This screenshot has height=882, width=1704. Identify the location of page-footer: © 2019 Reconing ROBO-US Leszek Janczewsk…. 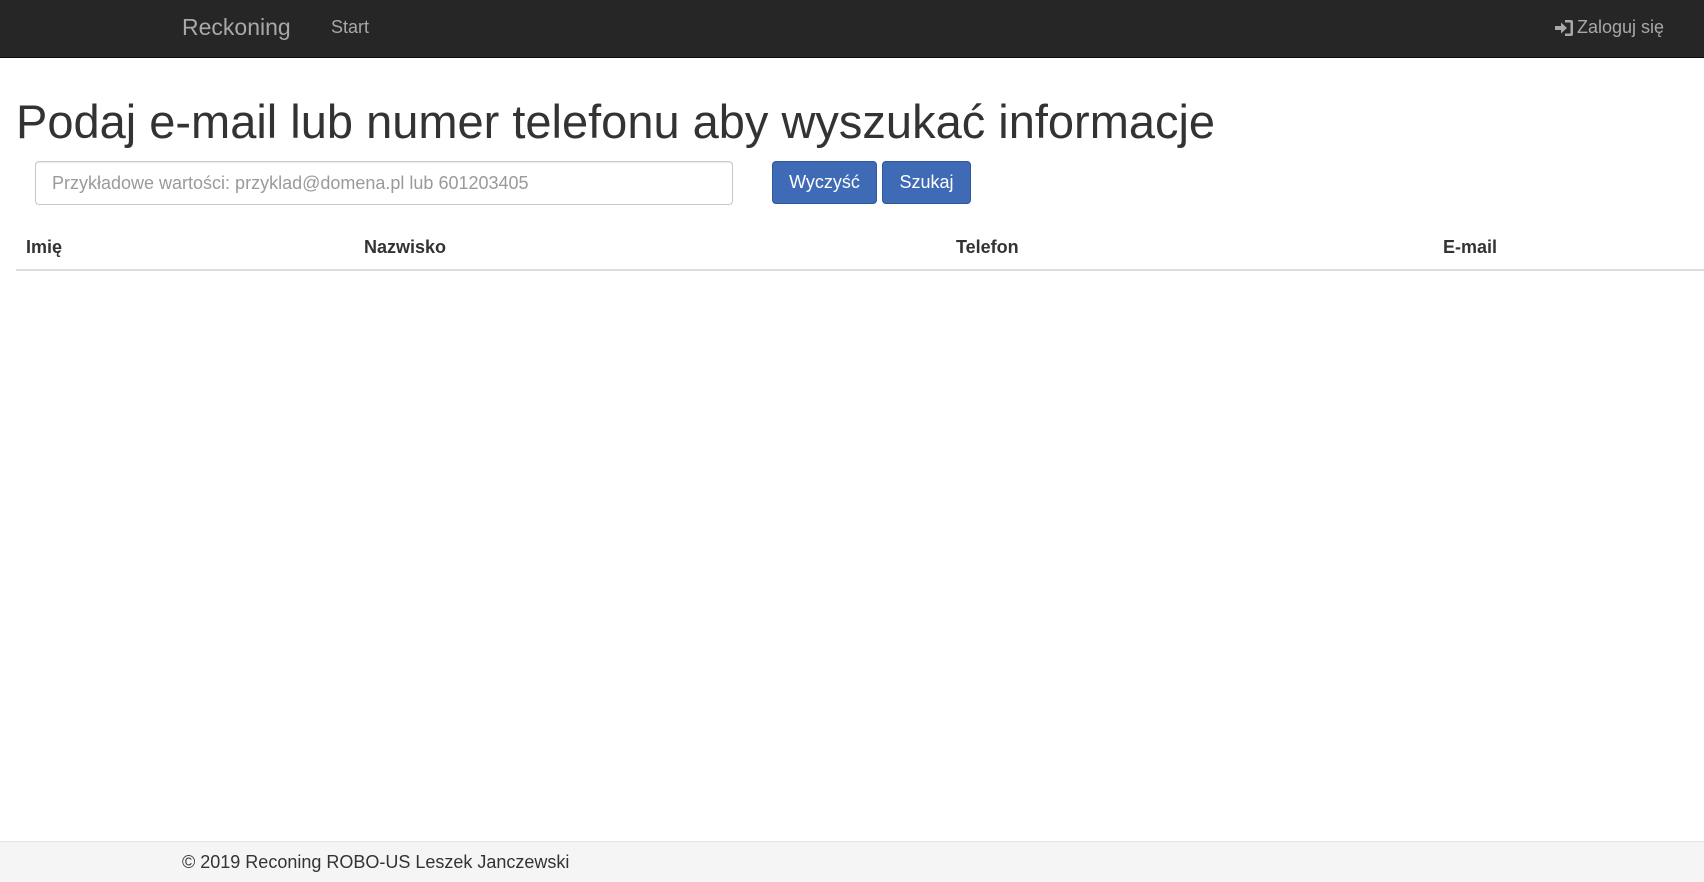
(852, 861).